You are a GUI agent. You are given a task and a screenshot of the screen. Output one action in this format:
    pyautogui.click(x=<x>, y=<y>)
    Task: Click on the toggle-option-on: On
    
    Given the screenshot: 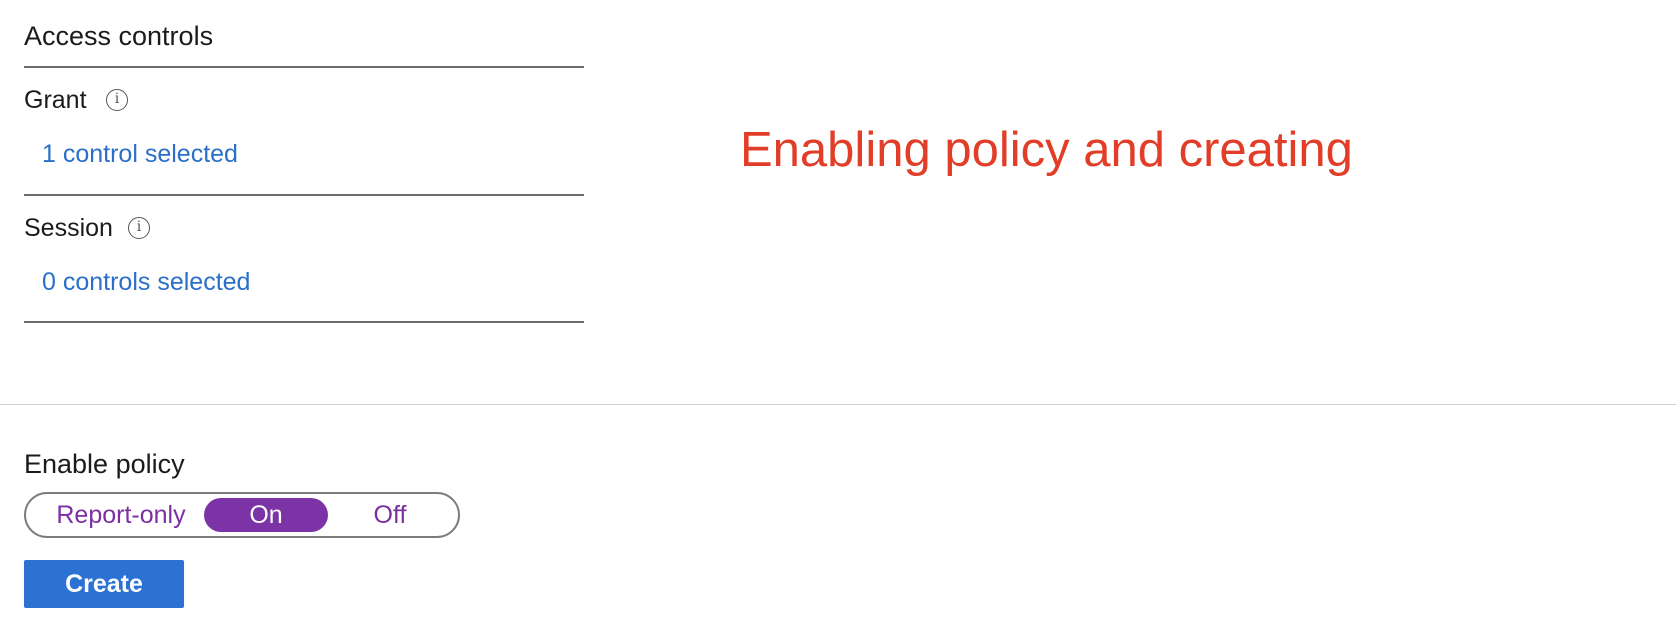 What is the action you would take?
    pyautogui.click(x=266, y=515)
    